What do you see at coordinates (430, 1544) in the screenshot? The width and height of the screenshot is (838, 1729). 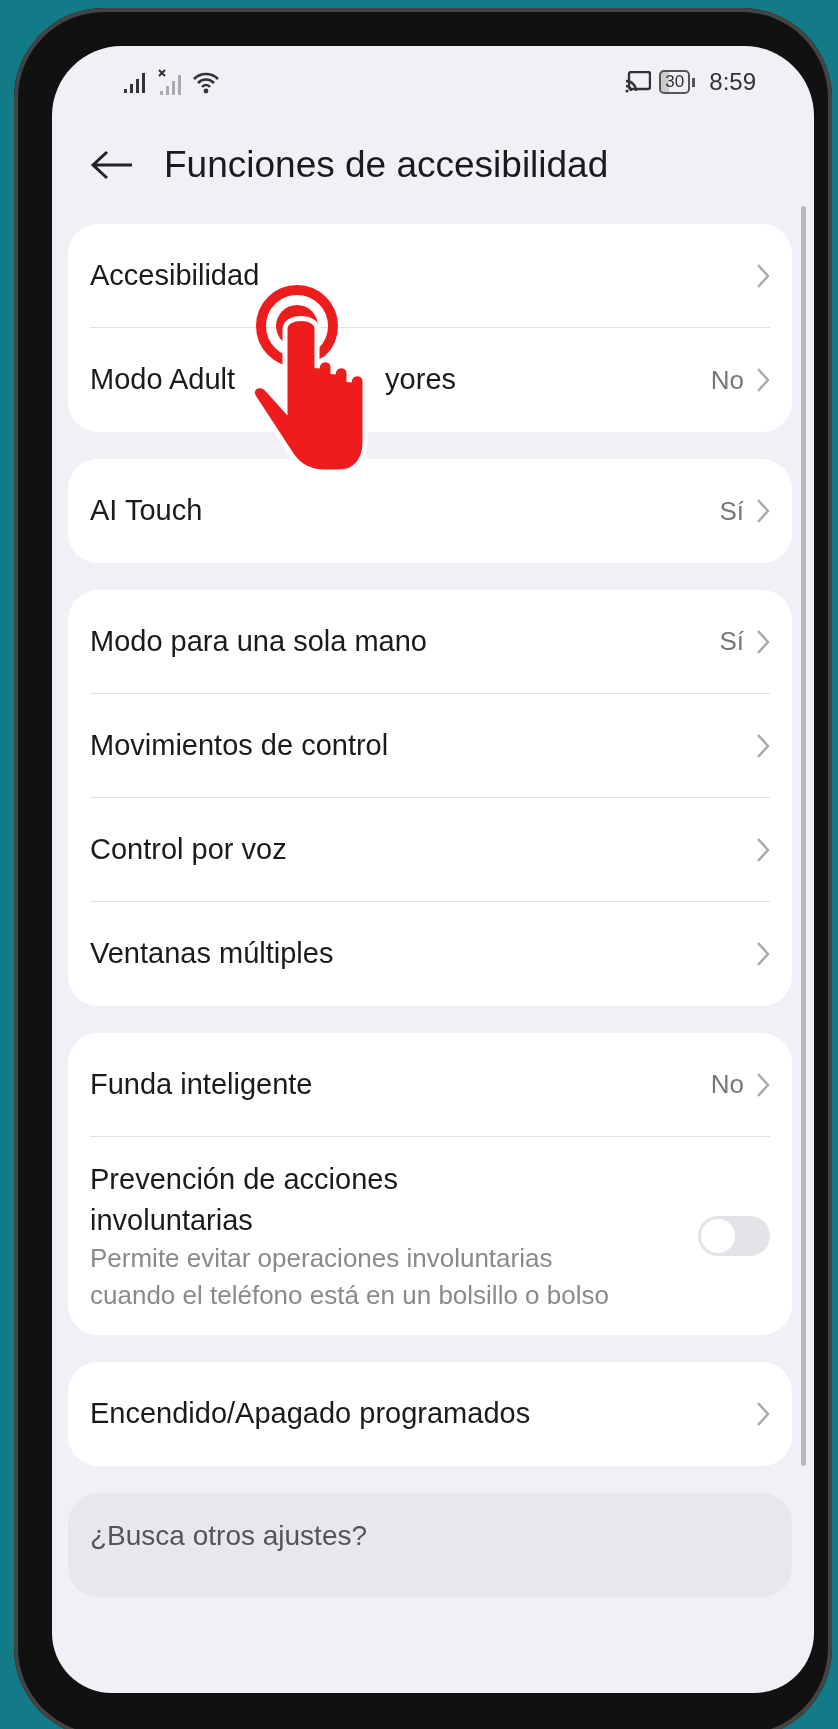 I see `suggestion-card: ¿Busca otros ajustes?` at bounding box center [430, 1544].